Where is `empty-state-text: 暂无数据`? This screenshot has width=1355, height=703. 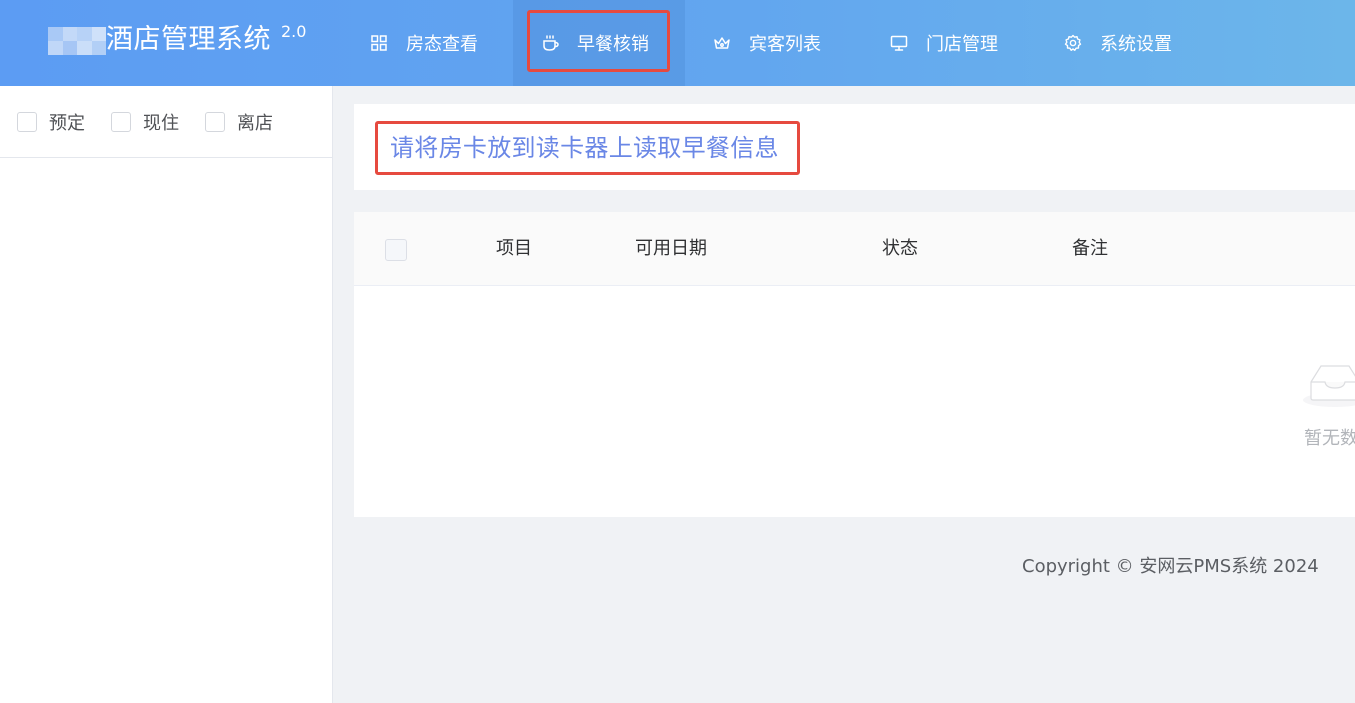 empty-state-text: 暂无数据 is located at coordinates (1329, 438).